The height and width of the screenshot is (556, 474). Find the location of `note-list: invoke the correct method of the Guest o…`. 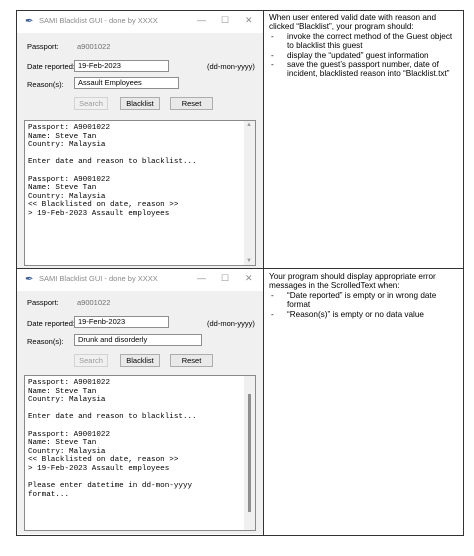

note-list: invoke the correct method of the Guest o… is located at coordinates (365, 55).